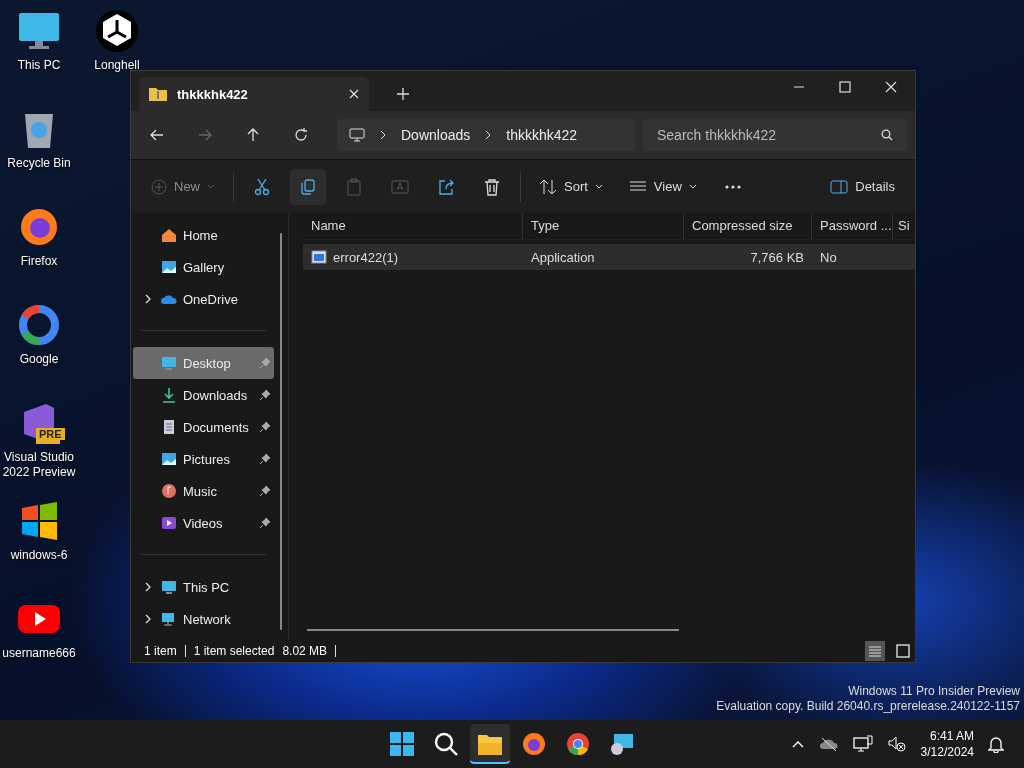 Image resolution: width=1024 pixels, height=768 pixels. Describe the element at coordinates (216, 427) in the screenshot. I see `sidebar-label: Documents` at that location.